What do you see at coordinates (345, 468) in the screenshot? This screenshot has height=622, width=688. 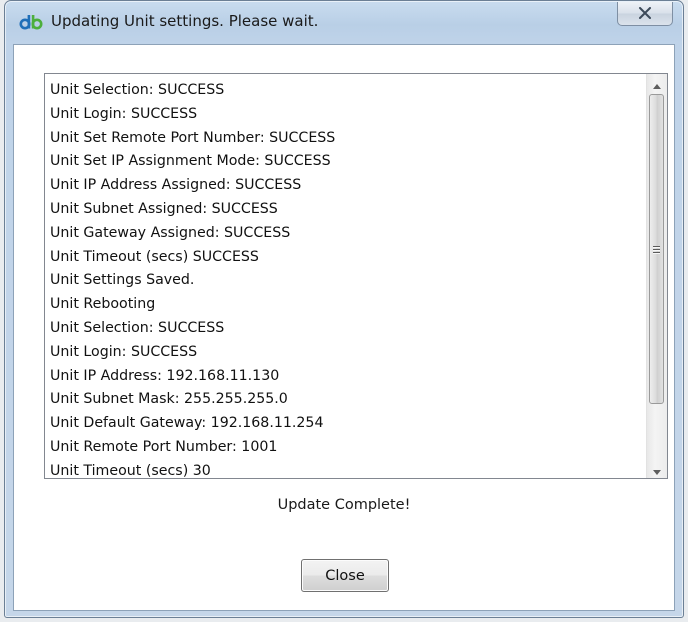 I see `log-line: Unit Timeout (secs) 30` at bounding box center [345, 468].